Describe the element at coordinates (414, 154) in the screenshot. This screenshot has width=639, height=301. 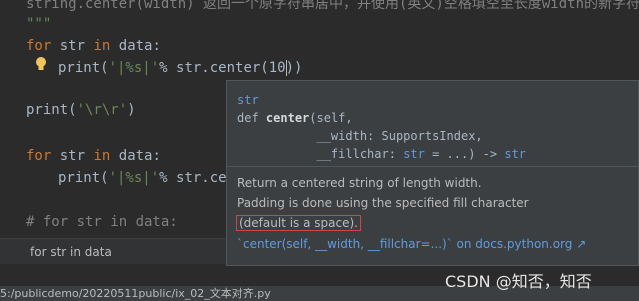
I see `type-link-str: str` at that location.